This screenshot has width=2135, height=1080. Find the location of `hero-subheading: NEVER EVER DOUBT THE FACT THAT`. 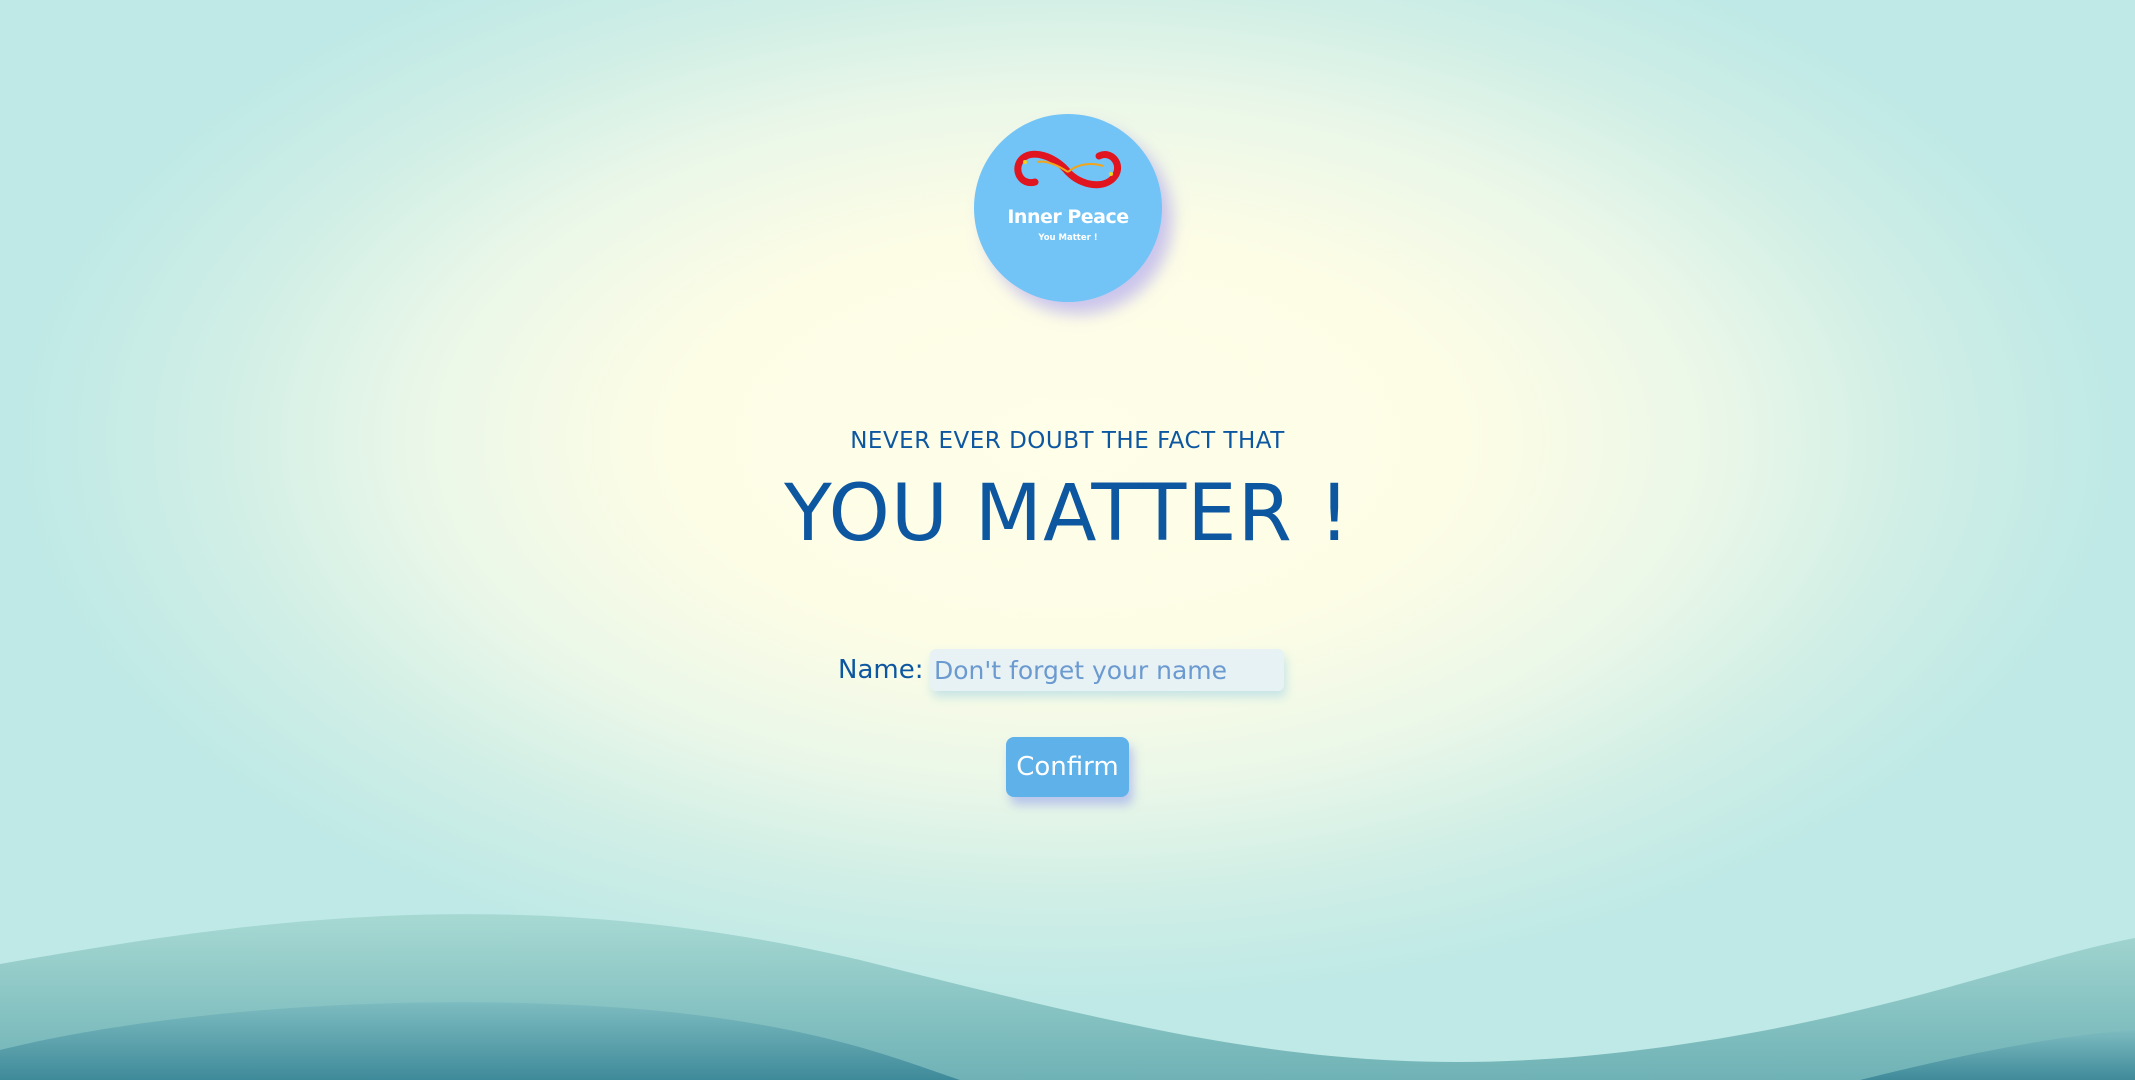

hero-subheading: NEVER EVER DOUBT THE FACT THAT is located at coordinates (1067, 441).